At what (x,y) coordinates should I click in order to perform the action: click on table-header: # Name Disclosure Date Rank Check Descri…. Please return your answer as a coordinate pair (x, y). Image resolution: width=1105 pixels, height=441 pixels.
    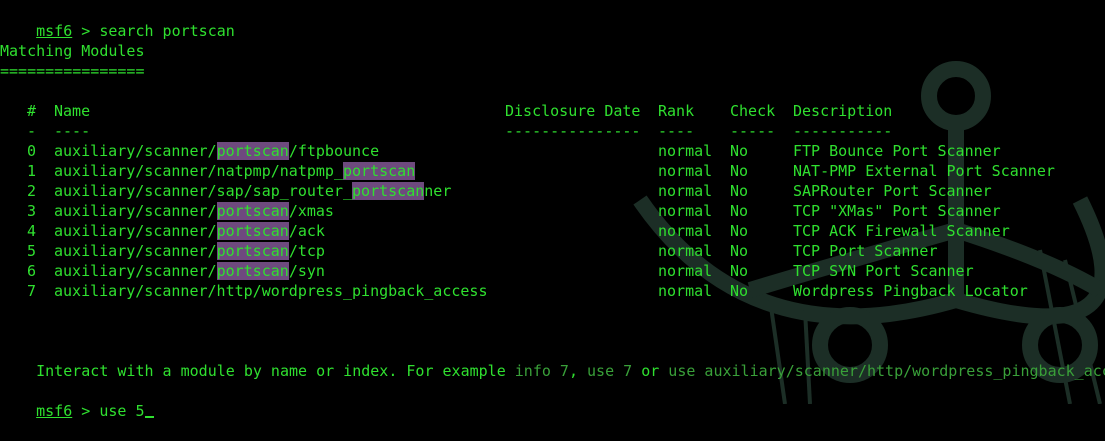
    Looking at the image, I should click on (552, 111).